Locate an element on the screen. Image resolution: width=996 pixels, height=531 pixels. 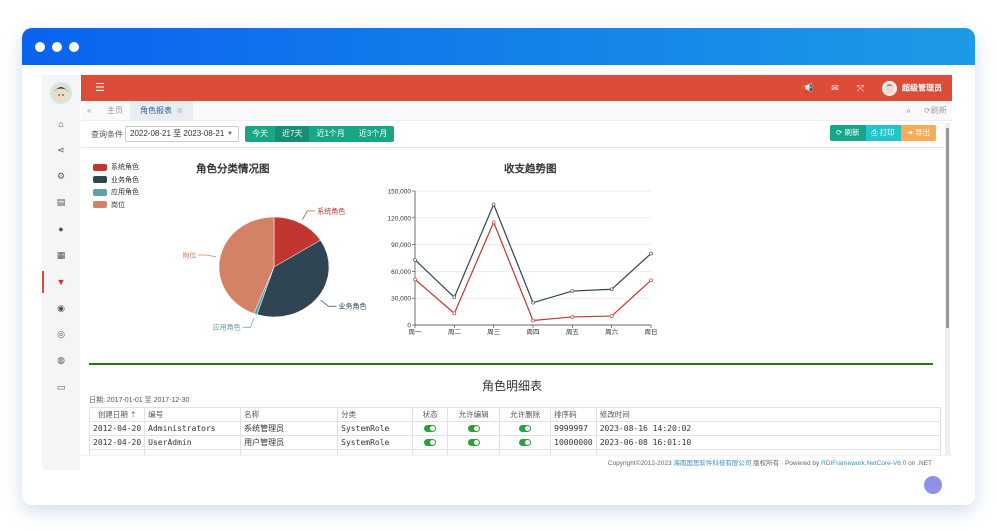
content-scrollbar is located at coordinates (947, 289).